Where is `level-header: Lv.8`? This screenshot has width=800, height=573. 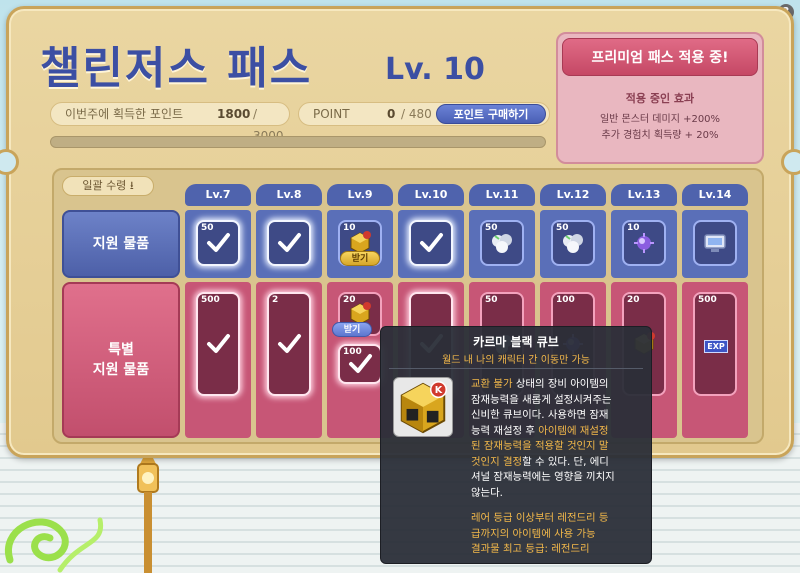
level-header: Lv.8 is located at coordinates (289, 195).